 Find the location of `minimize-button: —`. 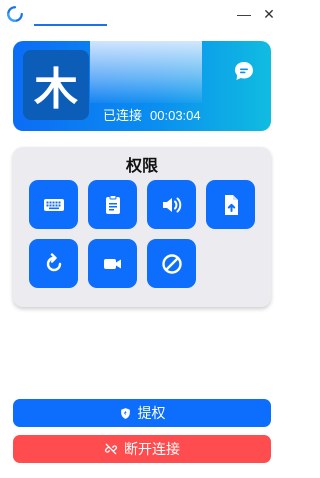

minimize-button: — is located at coordinates (244, 14).